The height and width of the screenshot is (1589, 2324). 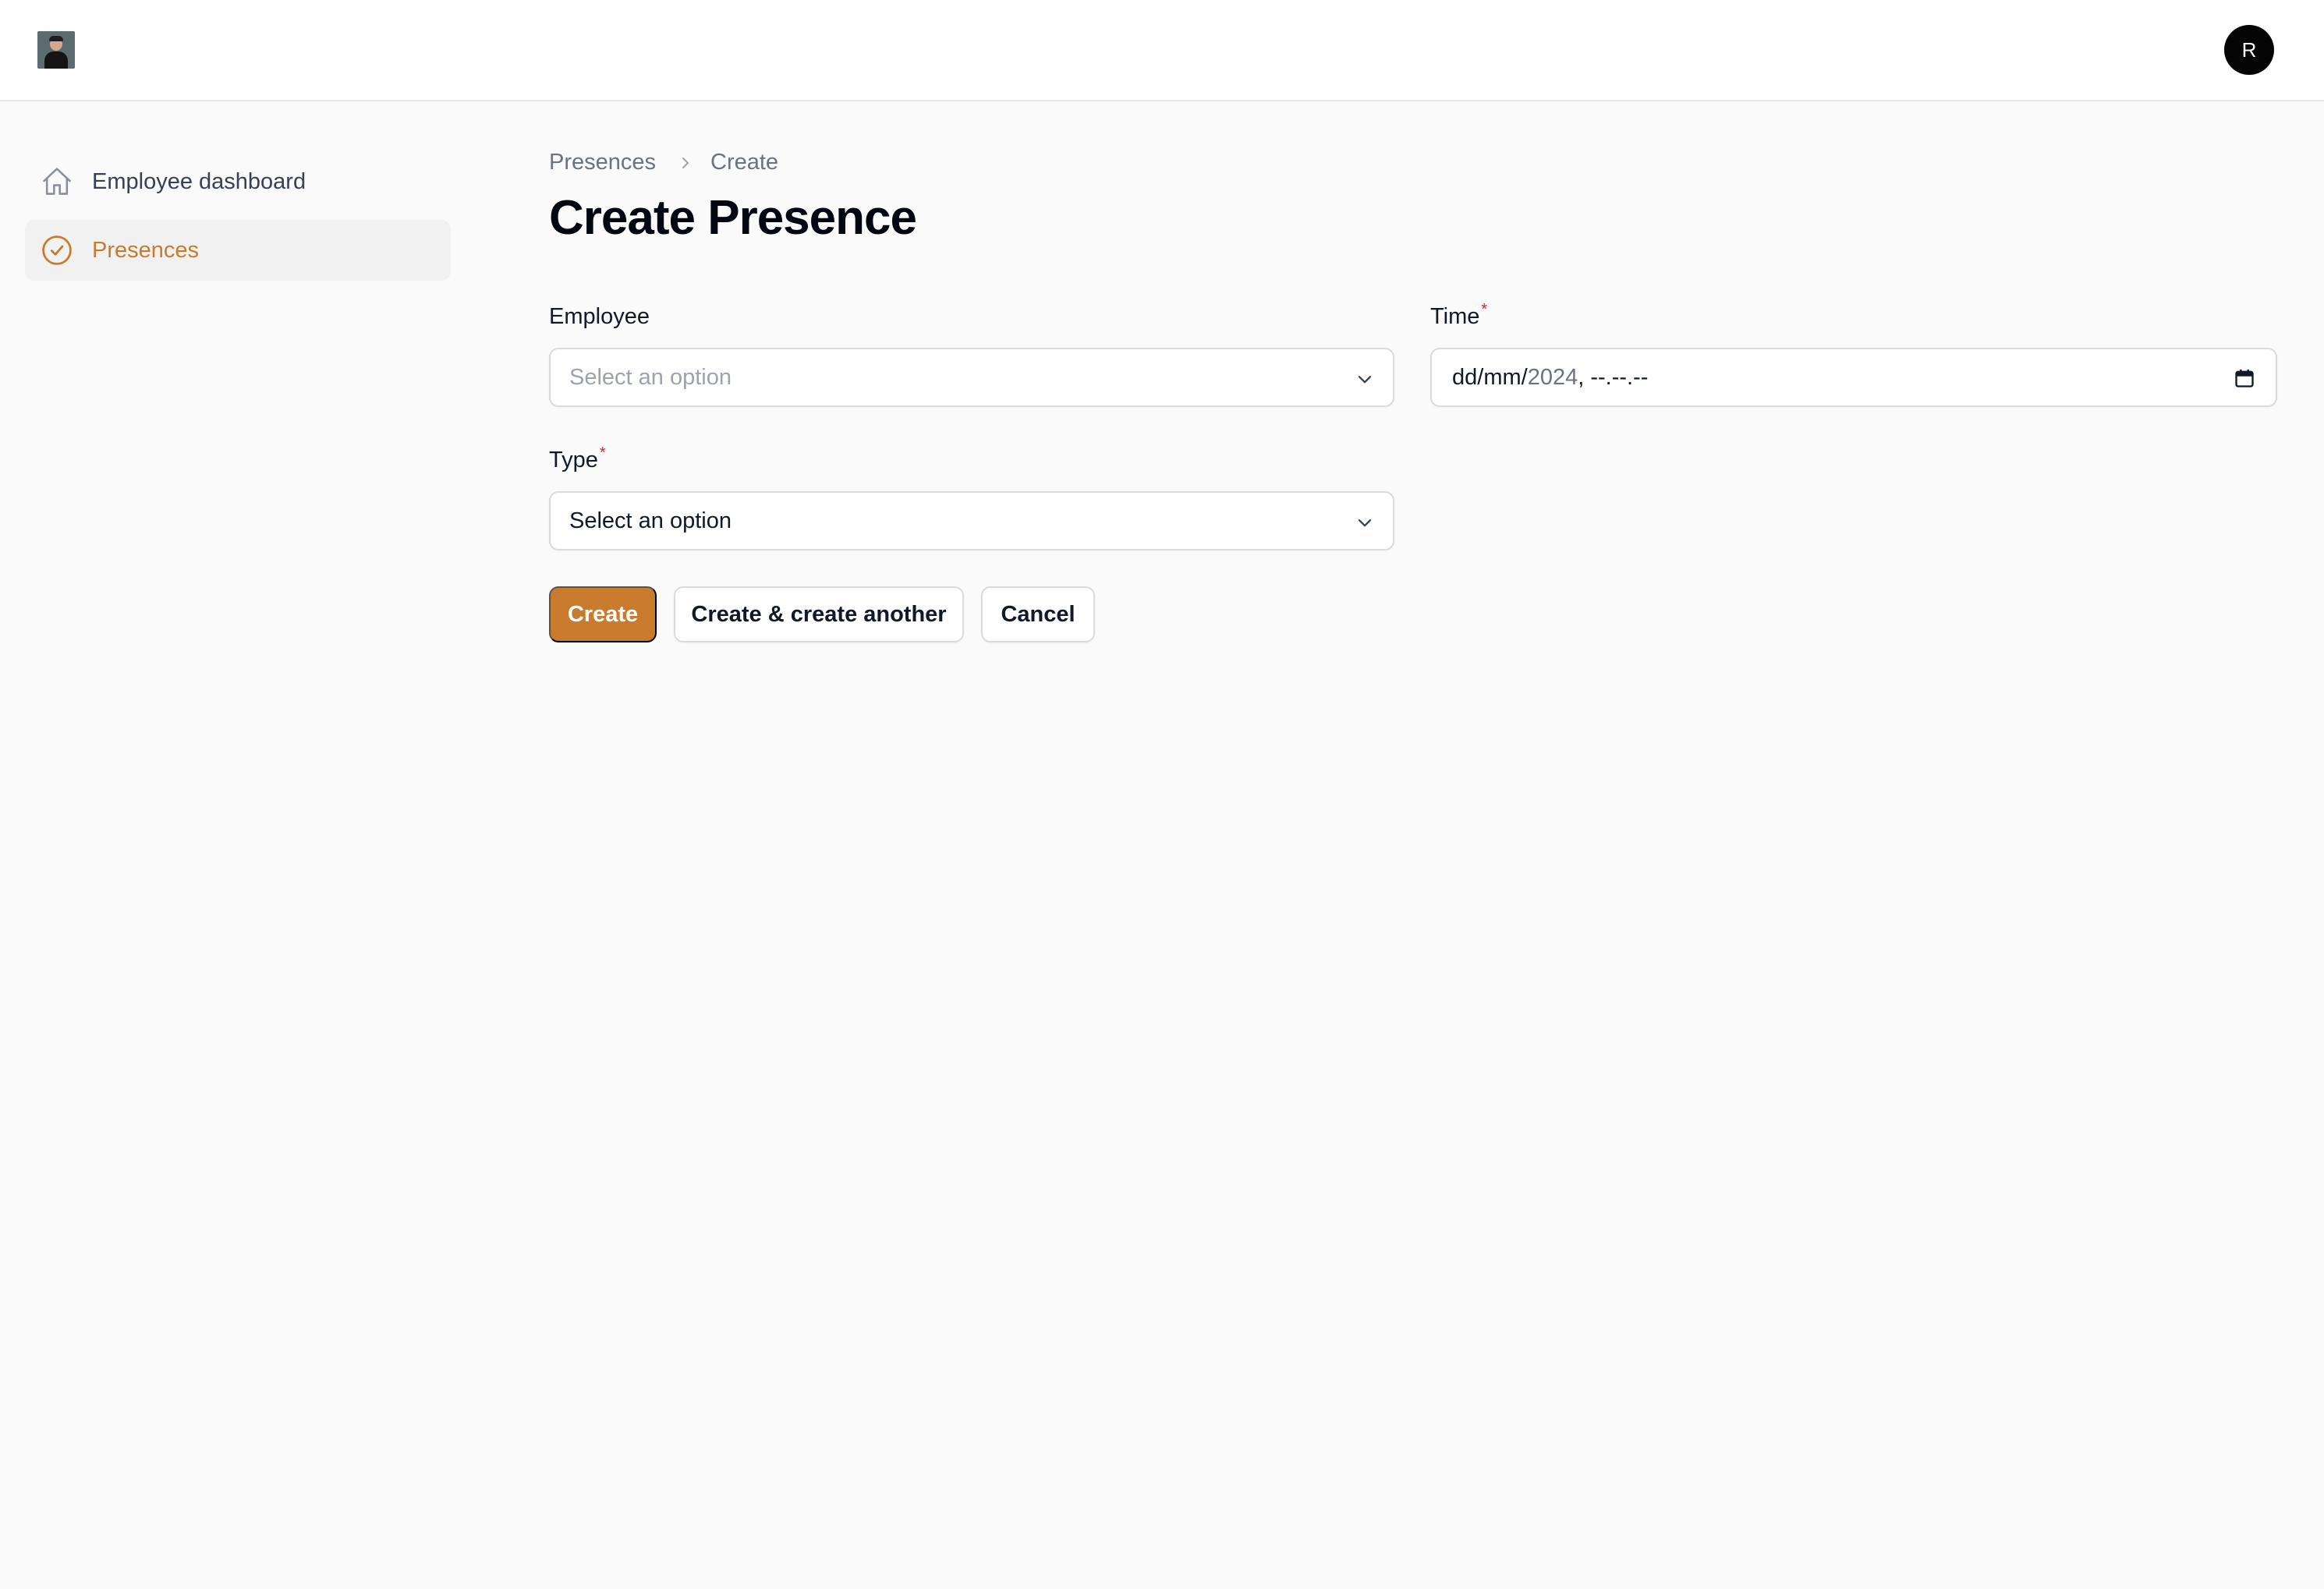 I want to click on user-avatar: R, so click(x=2249, y=50).